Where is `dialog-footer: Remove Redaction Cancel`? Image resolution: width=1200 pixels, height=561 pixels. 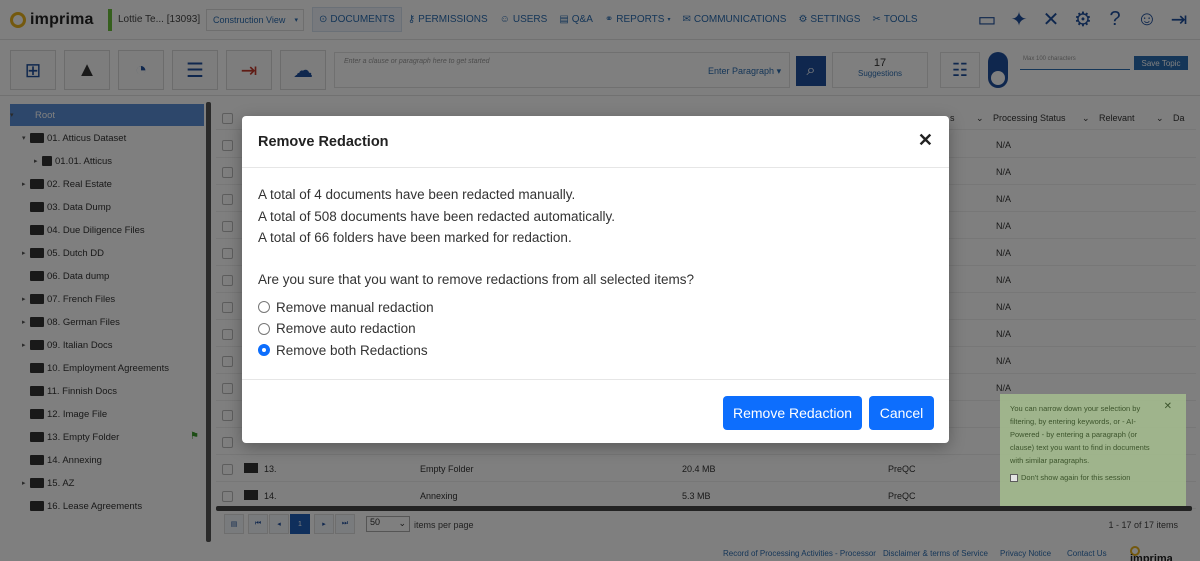
dialog-footer: Remove Redaction Cancel is located at coordinates (595, 411).